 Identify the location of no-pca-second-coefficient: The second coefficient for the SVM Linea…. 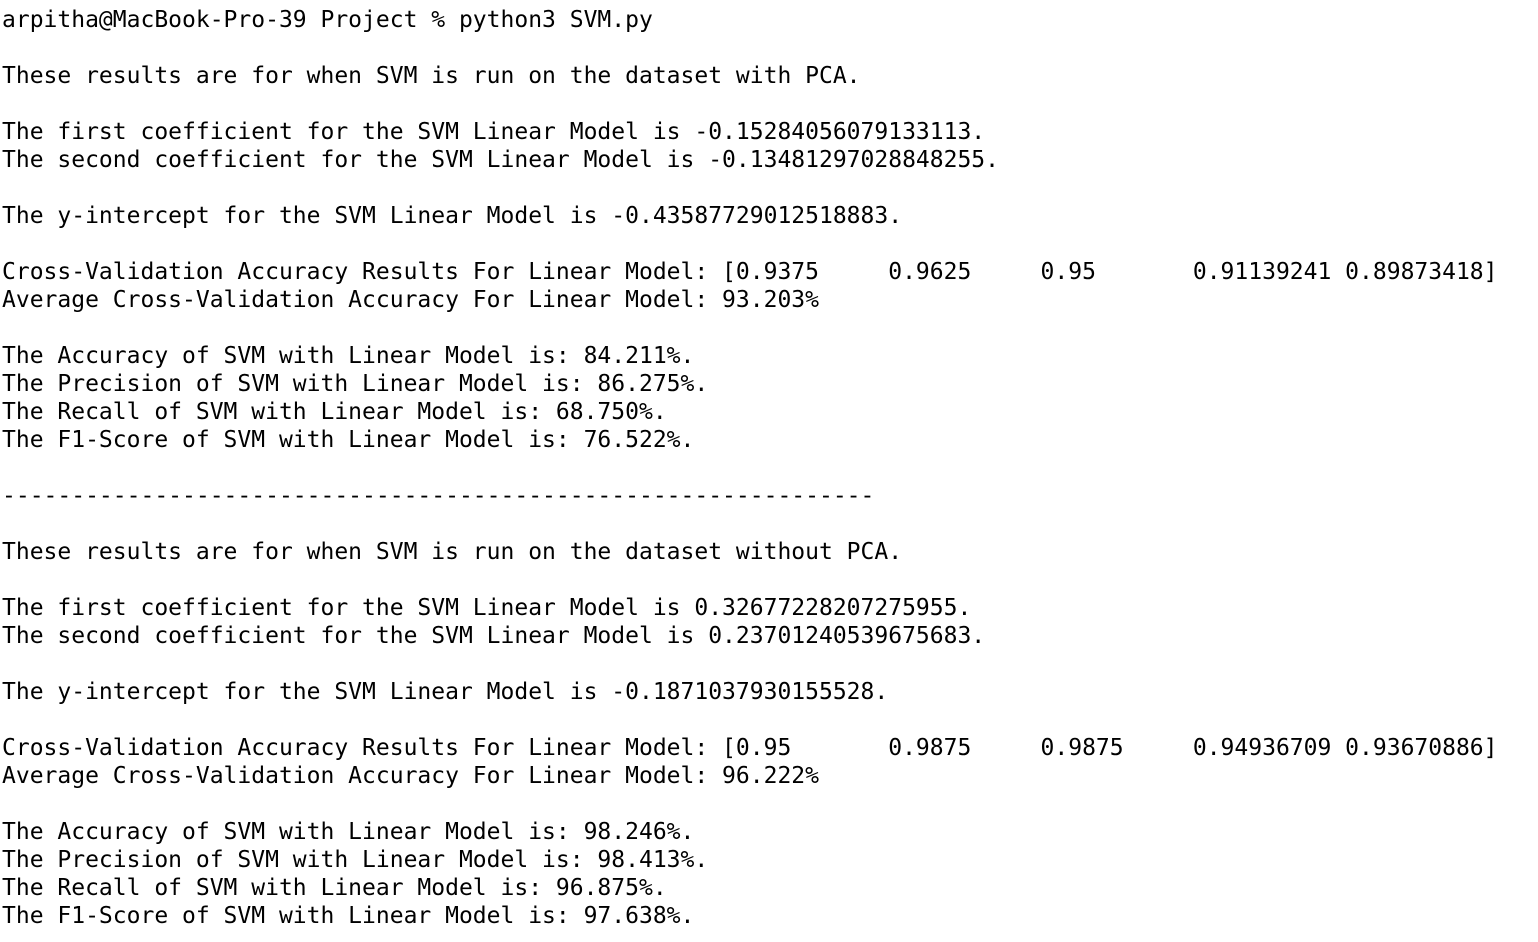
(494, 636).